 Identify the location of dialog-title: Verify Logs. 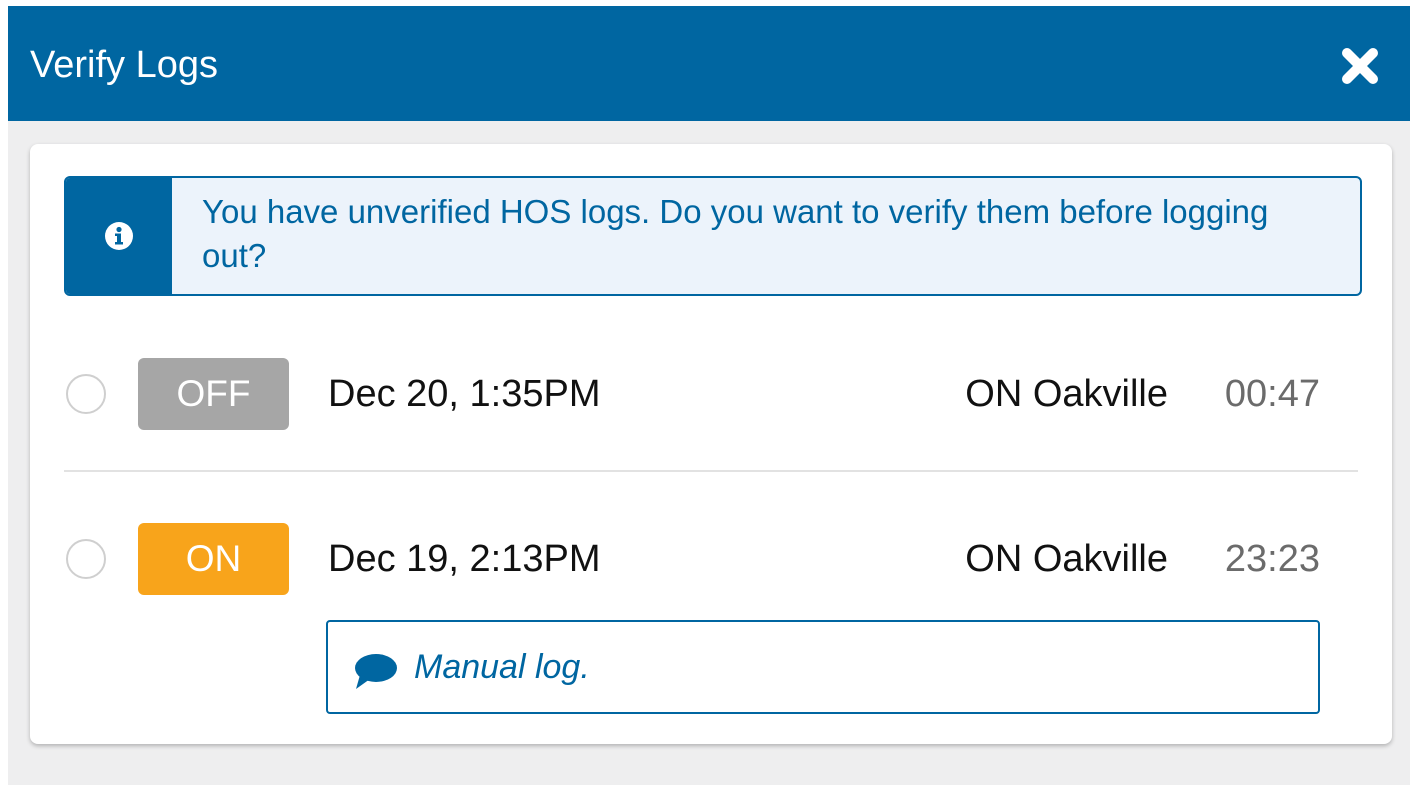
(124, 65).